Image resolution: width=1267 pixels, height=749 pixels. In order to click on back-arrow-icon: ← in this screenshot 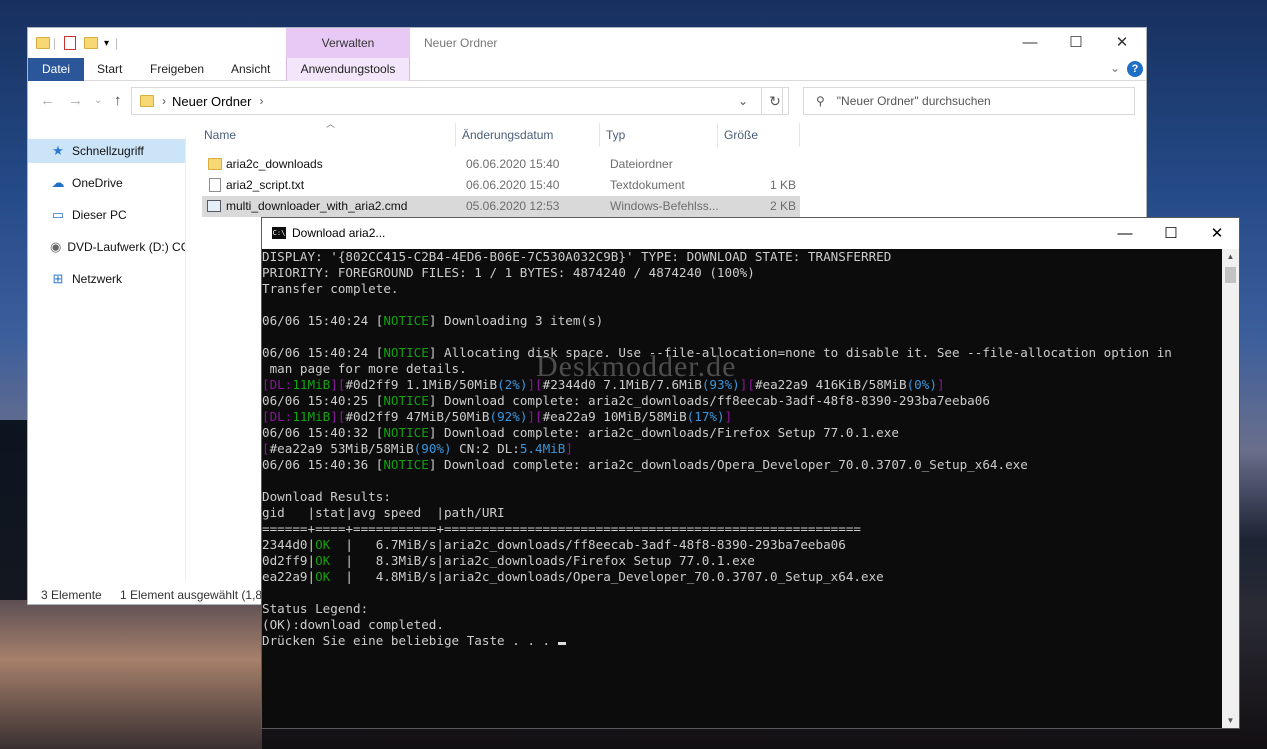, I will do `click(47, 100)`.